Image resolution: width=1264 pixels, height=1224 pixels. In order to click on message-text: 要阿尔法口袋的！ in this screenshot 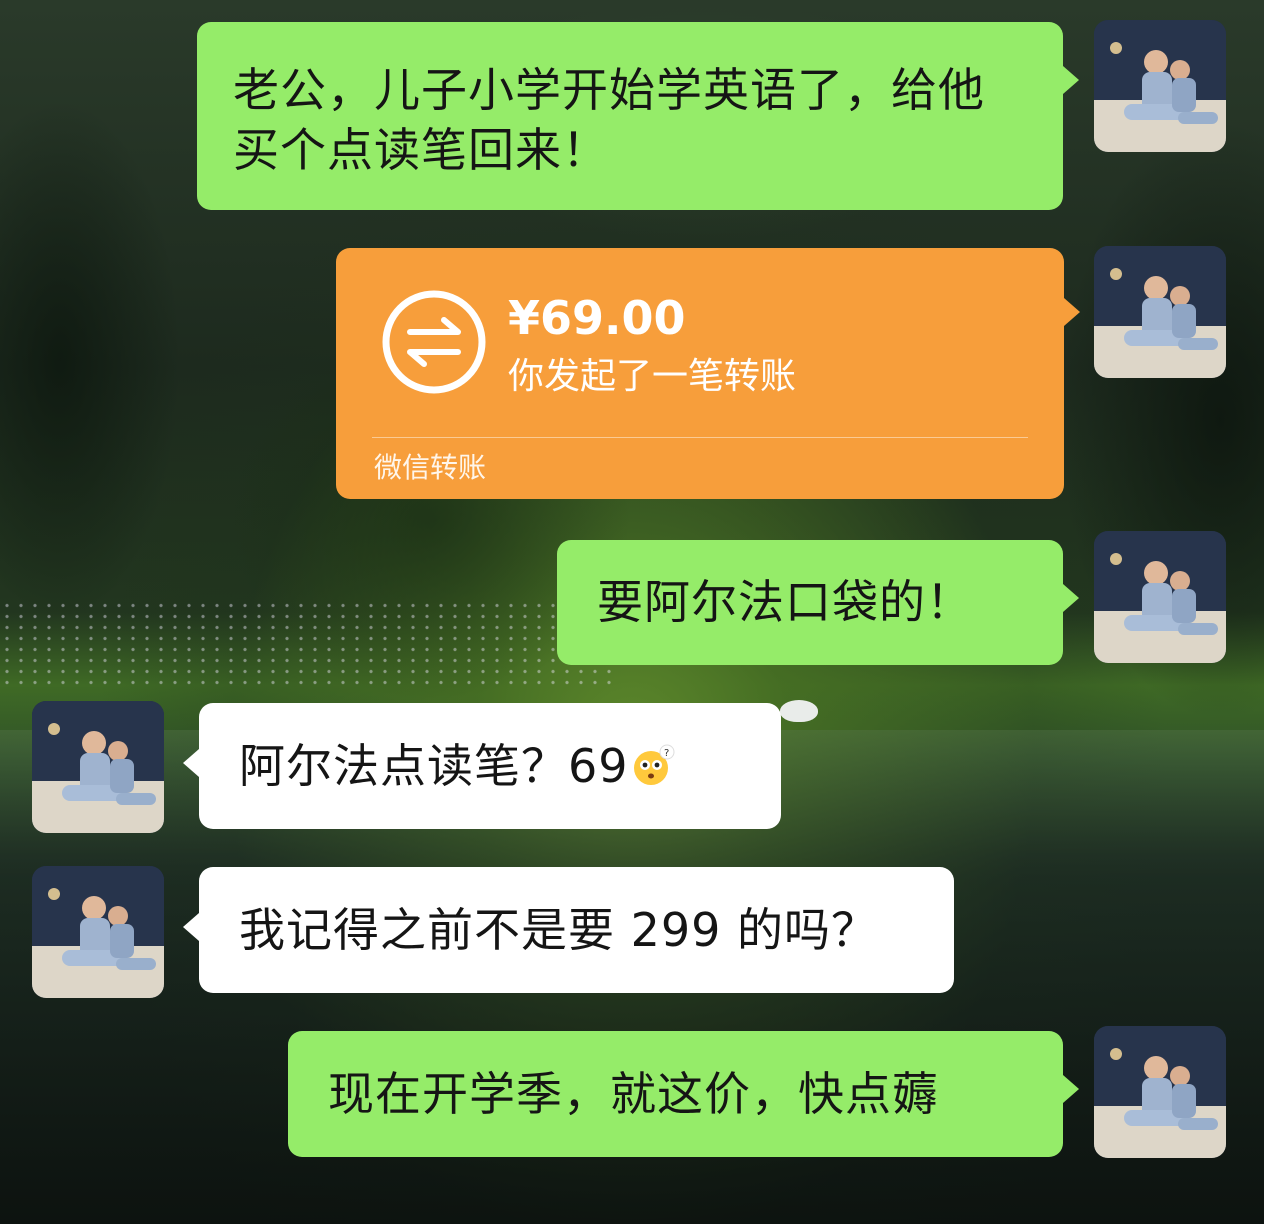, I will do `click(785, 602)`.